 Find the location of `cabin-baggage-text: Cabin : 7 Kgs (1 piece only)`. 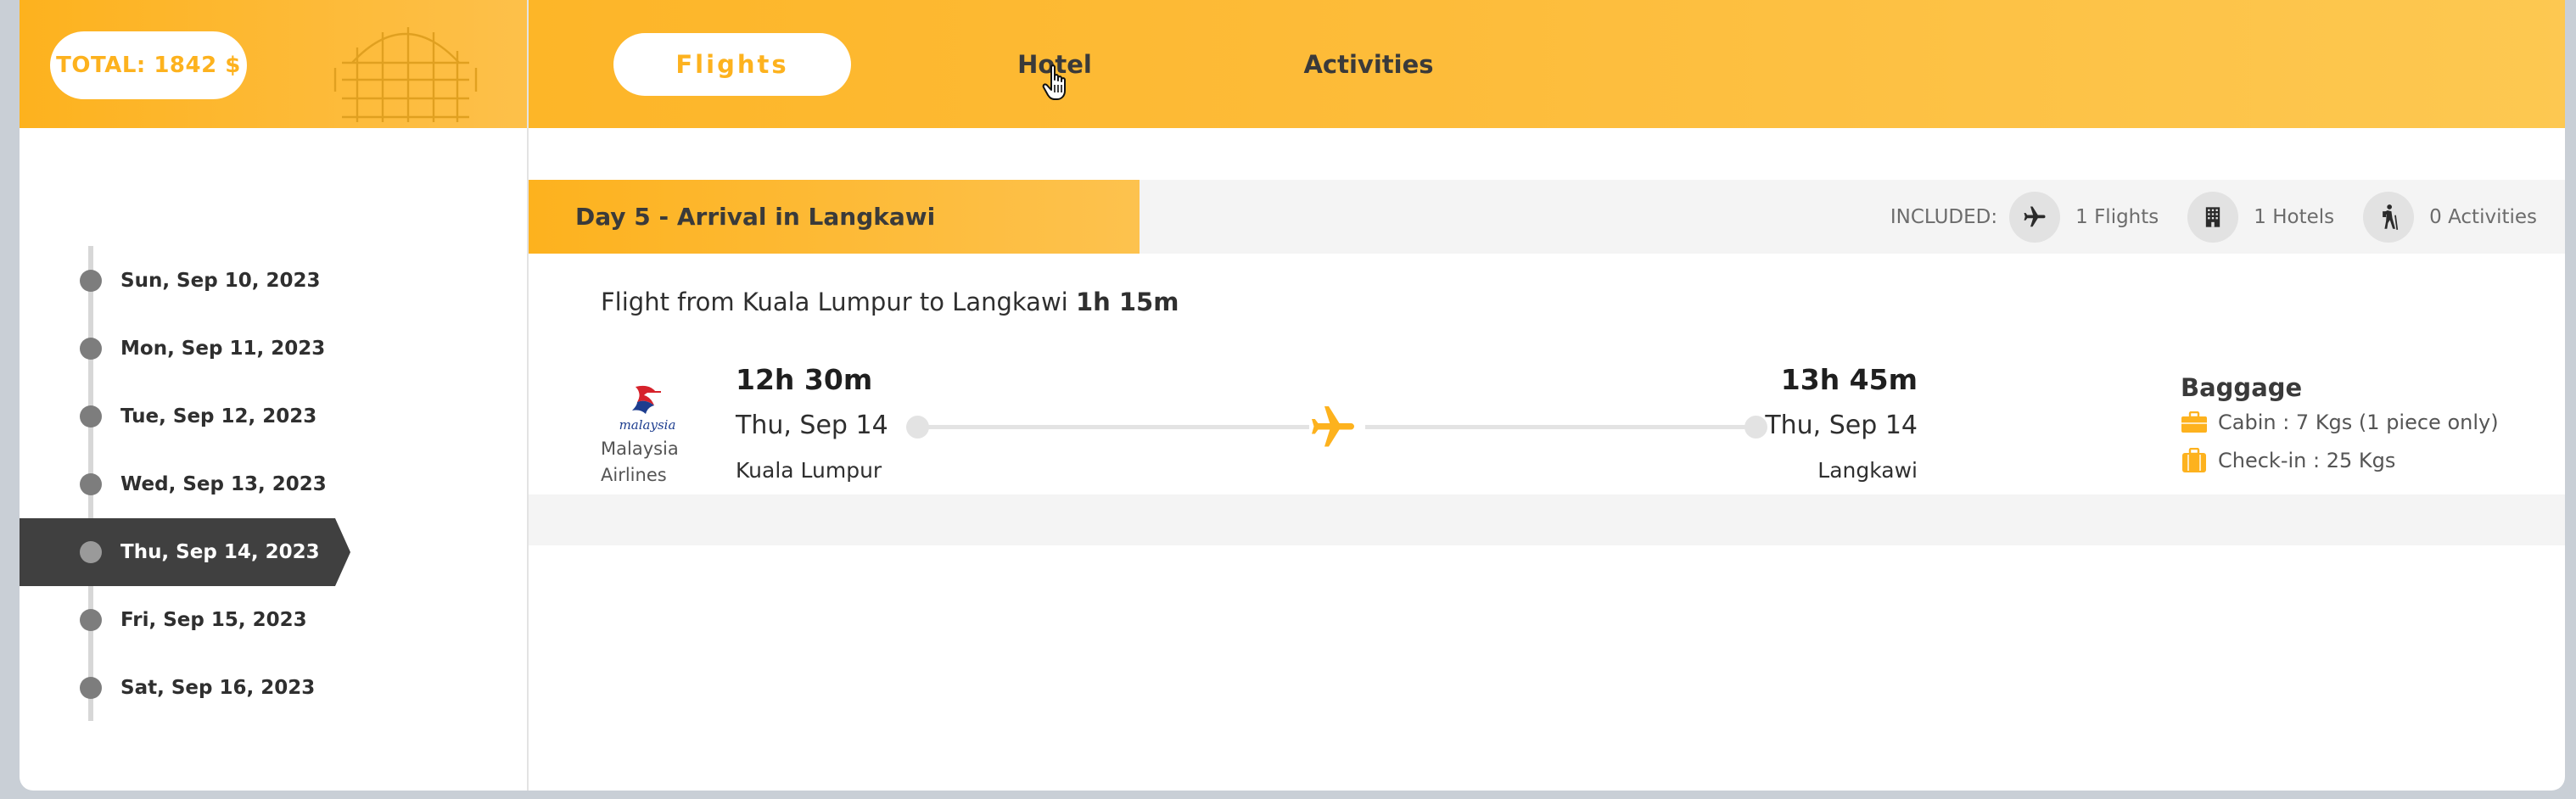

cabin-baggage-text: Cabin : 7 Kgs (1 piece only) is located at coordinates (2358, 422).